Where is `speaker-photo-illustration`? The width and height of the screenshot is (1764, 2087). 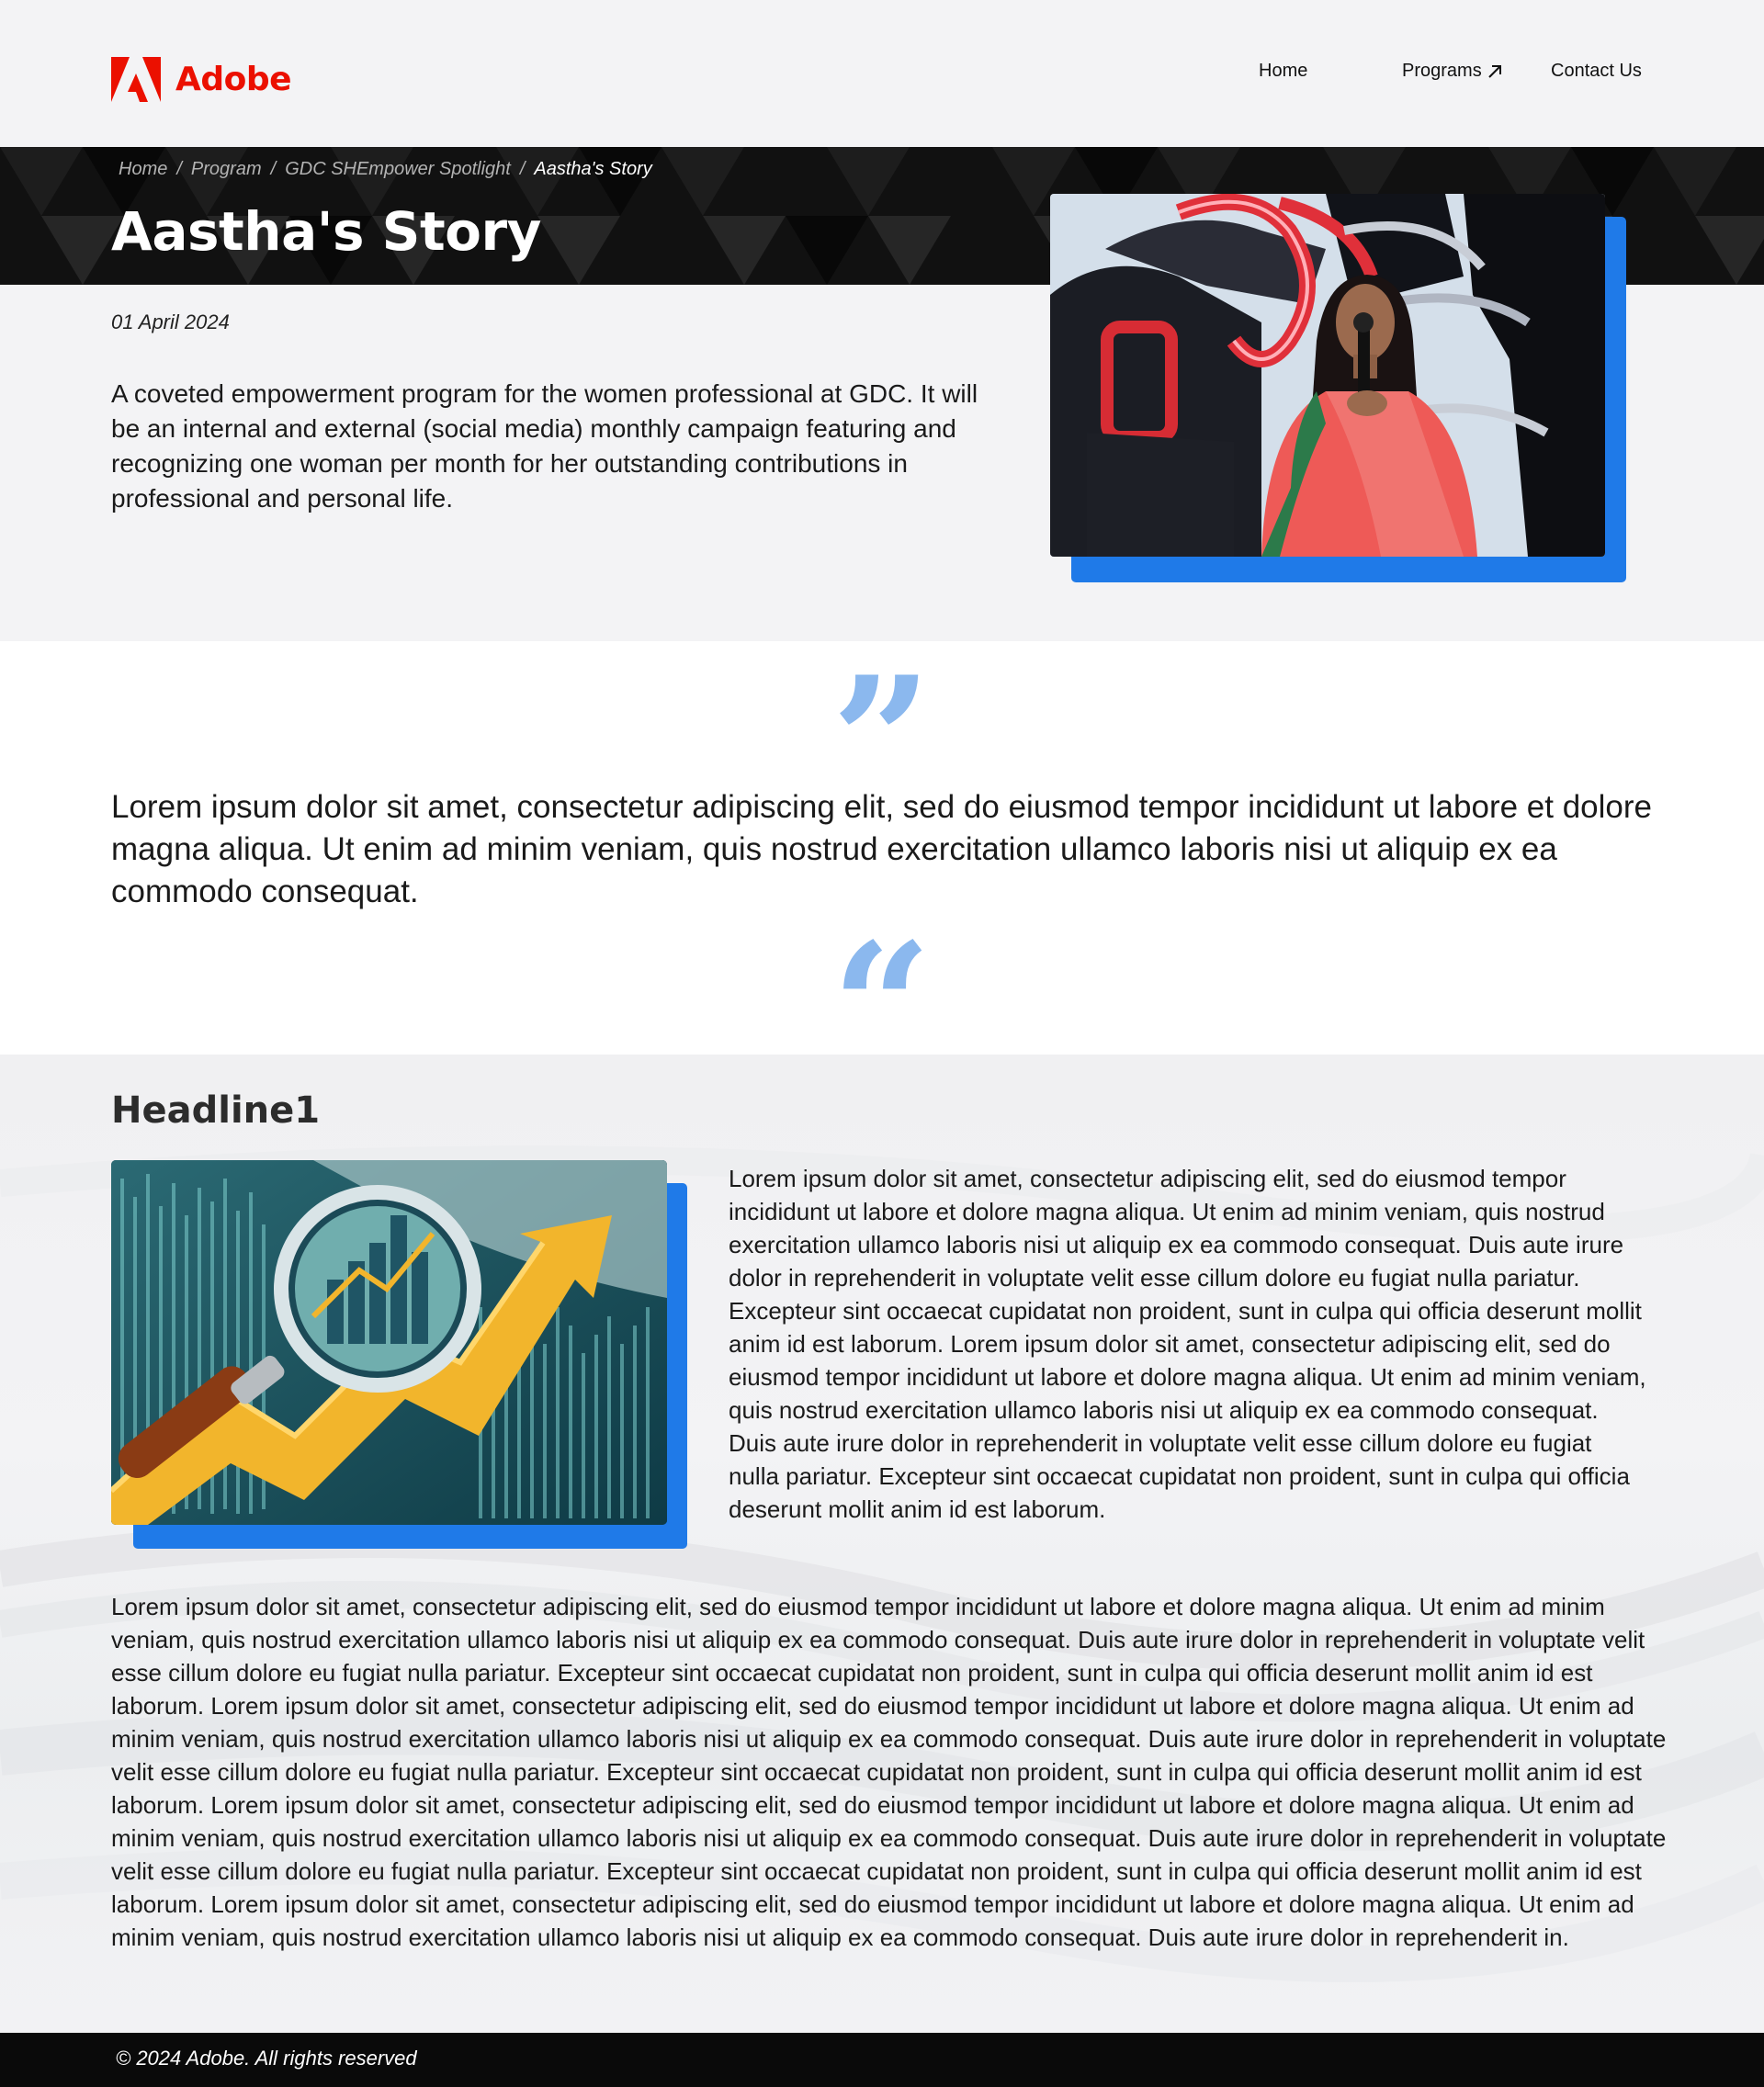
speaker-photo-illustration is located at coordinates (1327, 375).